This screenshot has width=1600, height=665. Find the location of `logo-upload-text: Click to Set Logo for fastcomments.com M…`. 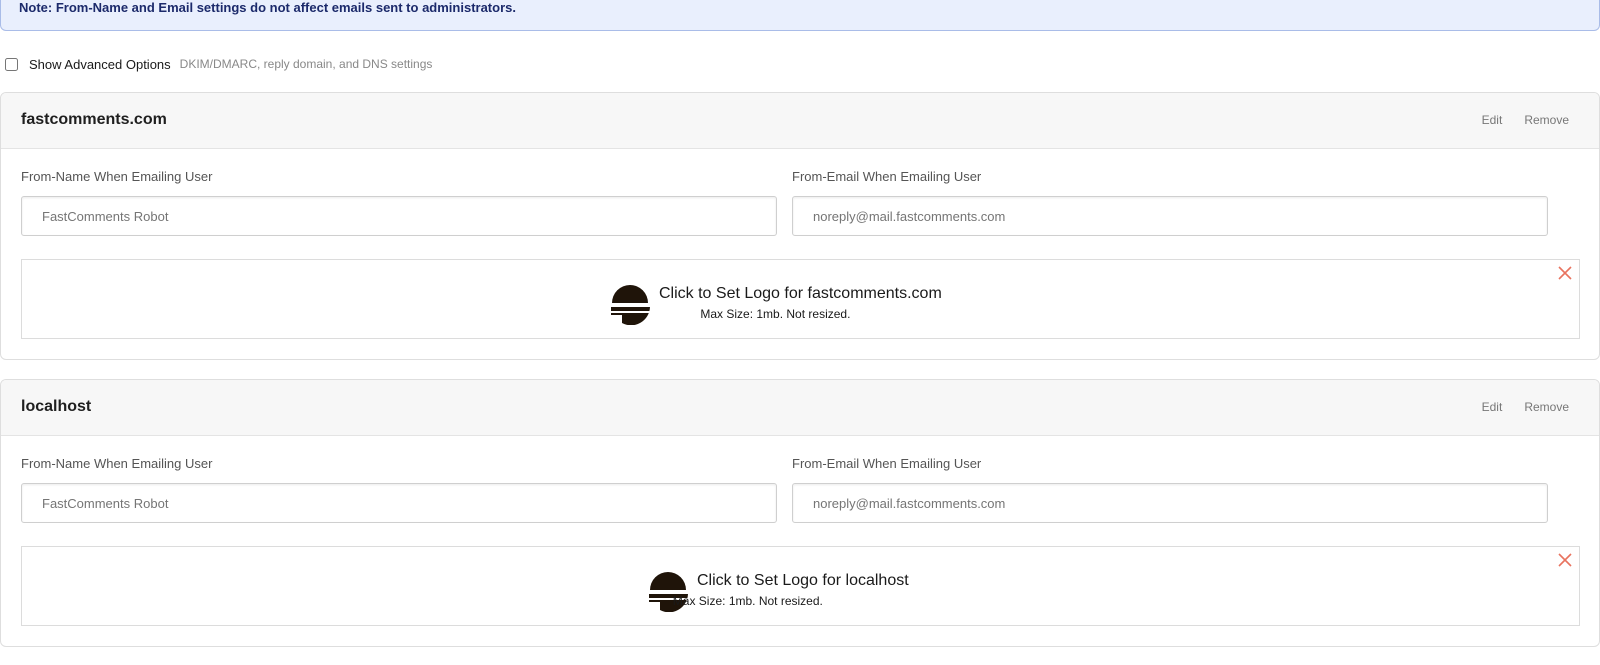

logo-upload-text: Click to Set Logo for fastcomments.com M… is located at coordinates (800, 303).